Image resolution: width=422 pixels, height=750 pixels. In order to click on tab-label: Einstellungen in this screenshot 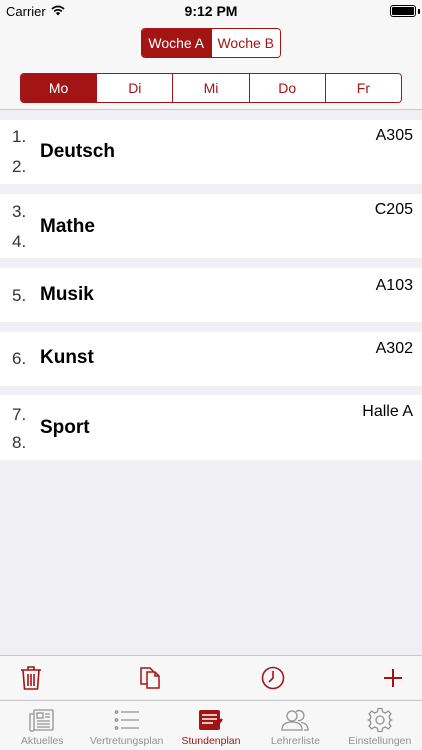, I will do `click(380, 741)`.